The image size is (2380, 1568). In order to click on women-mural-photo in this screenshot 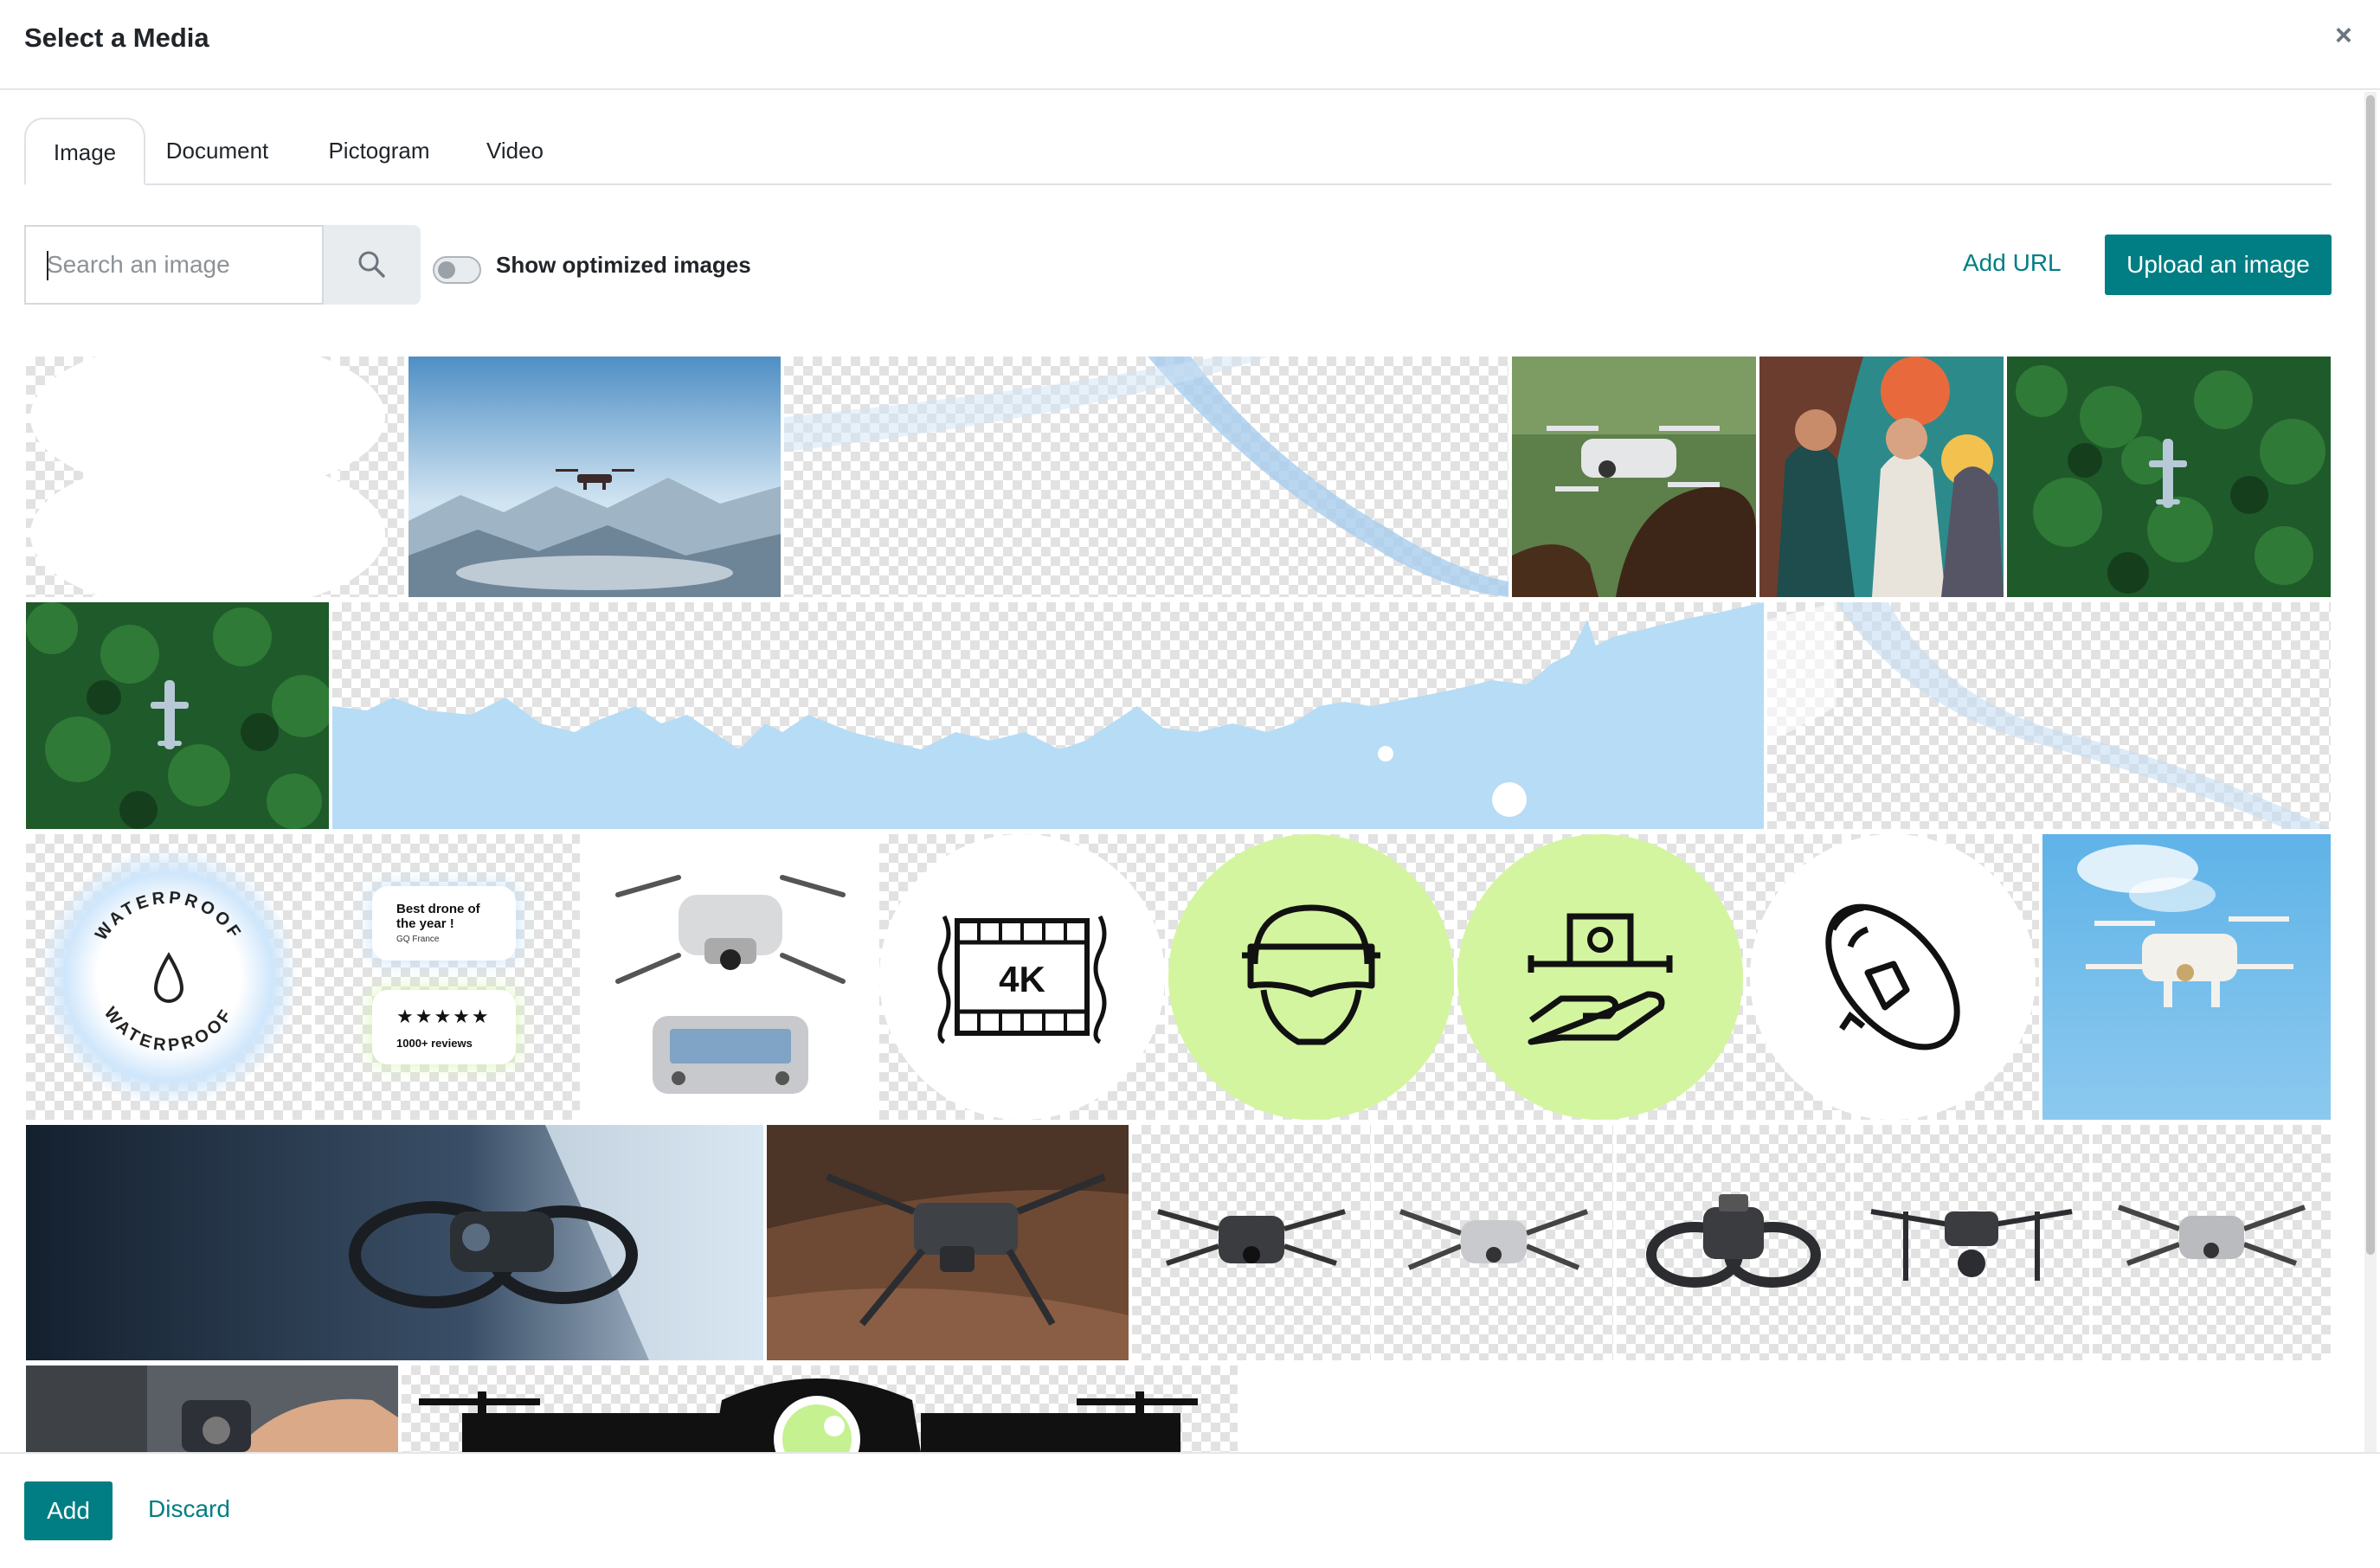, I will do `click(1881, 477)`.